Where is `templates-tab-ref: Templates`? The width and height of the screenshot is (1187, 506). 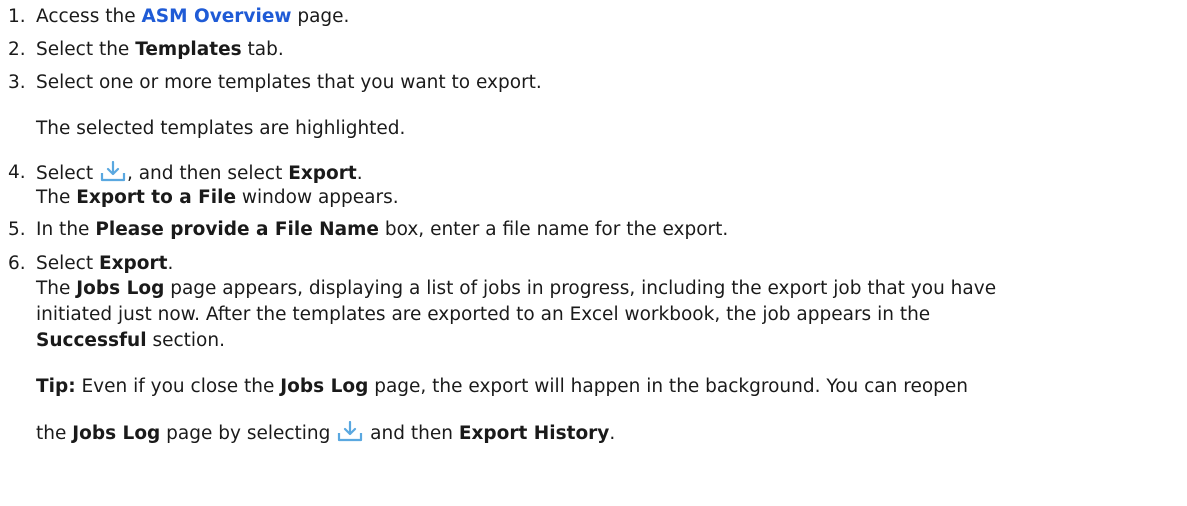 templates-tab-ref: Templates is located at coordinates (188, 49).